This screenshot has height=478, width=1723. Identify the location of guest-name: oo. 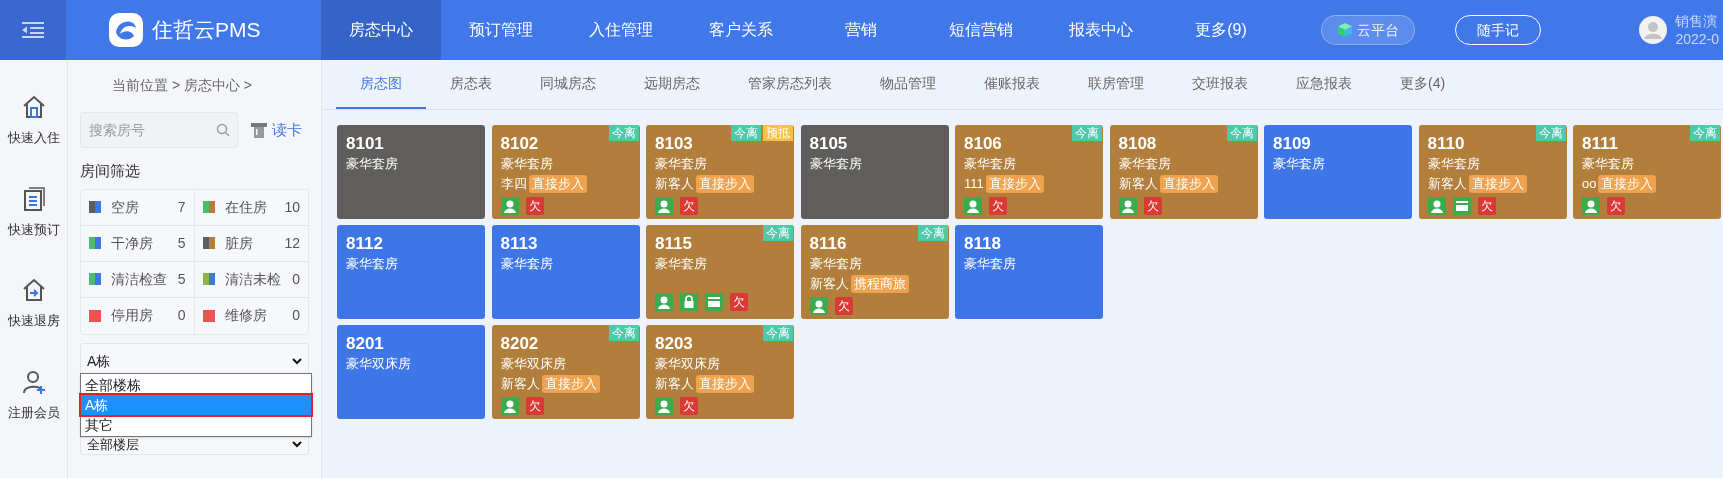
(1589, 184).